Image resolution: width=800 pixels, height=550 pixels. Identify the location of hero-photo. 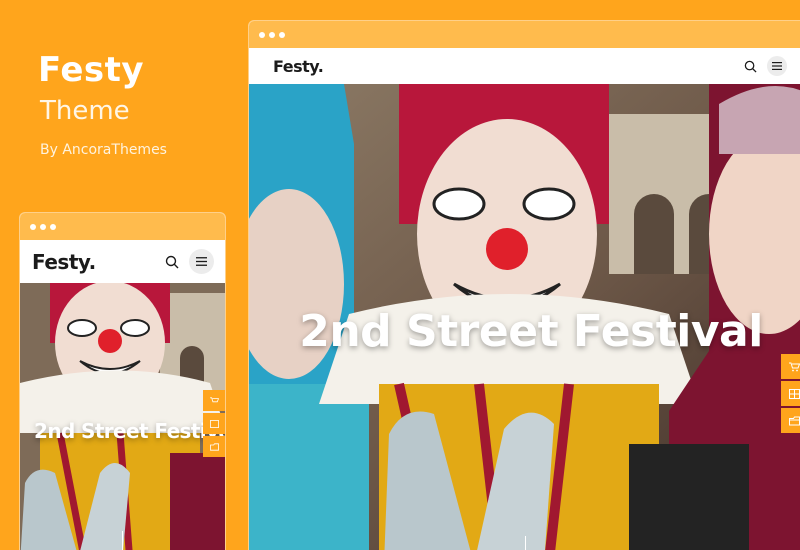
(122, 416).